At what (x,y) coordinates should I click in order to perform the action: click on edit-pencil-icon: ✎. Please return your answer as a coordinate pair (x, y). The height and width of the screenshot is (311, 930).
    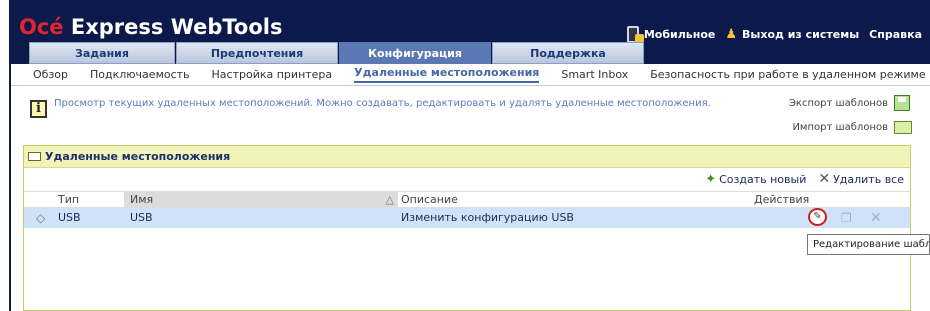
    Looking at the image, I should click on (817, 217).